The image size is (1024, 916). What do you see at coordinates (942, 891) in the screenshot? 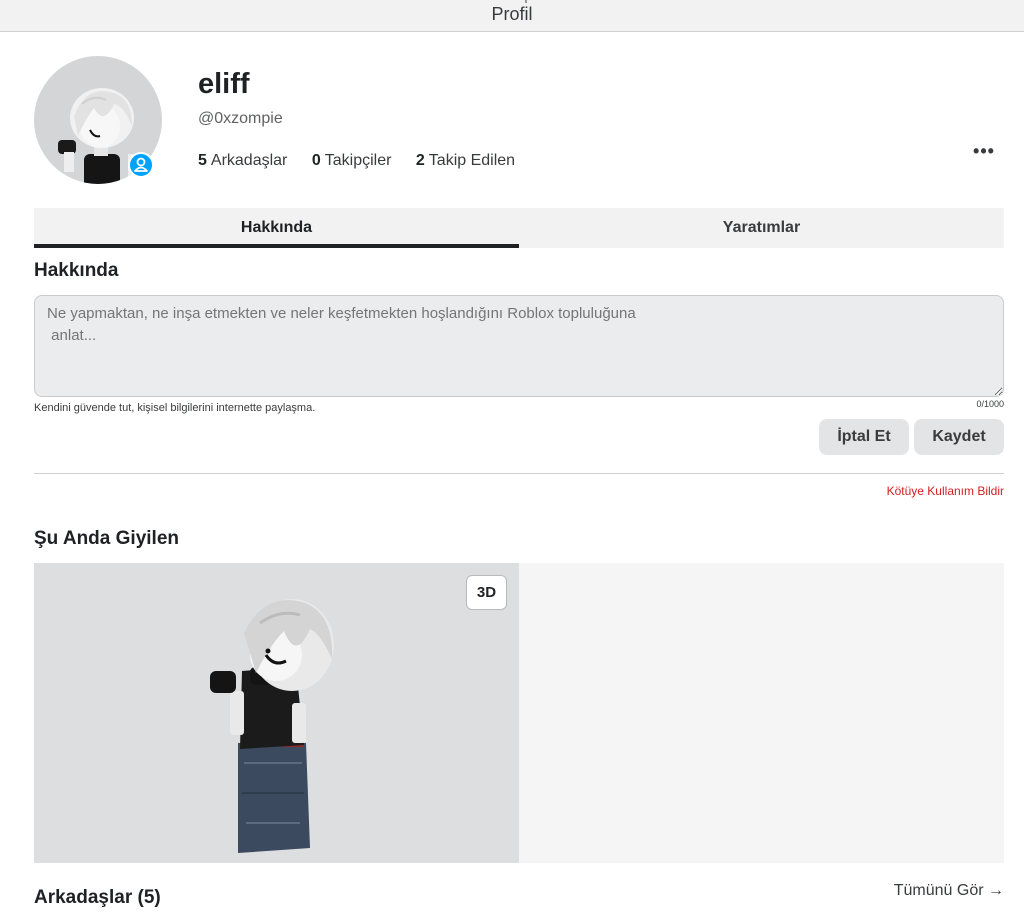
I see `see-all-link: Tümünü Gör →` at bounding box center [942, 891].